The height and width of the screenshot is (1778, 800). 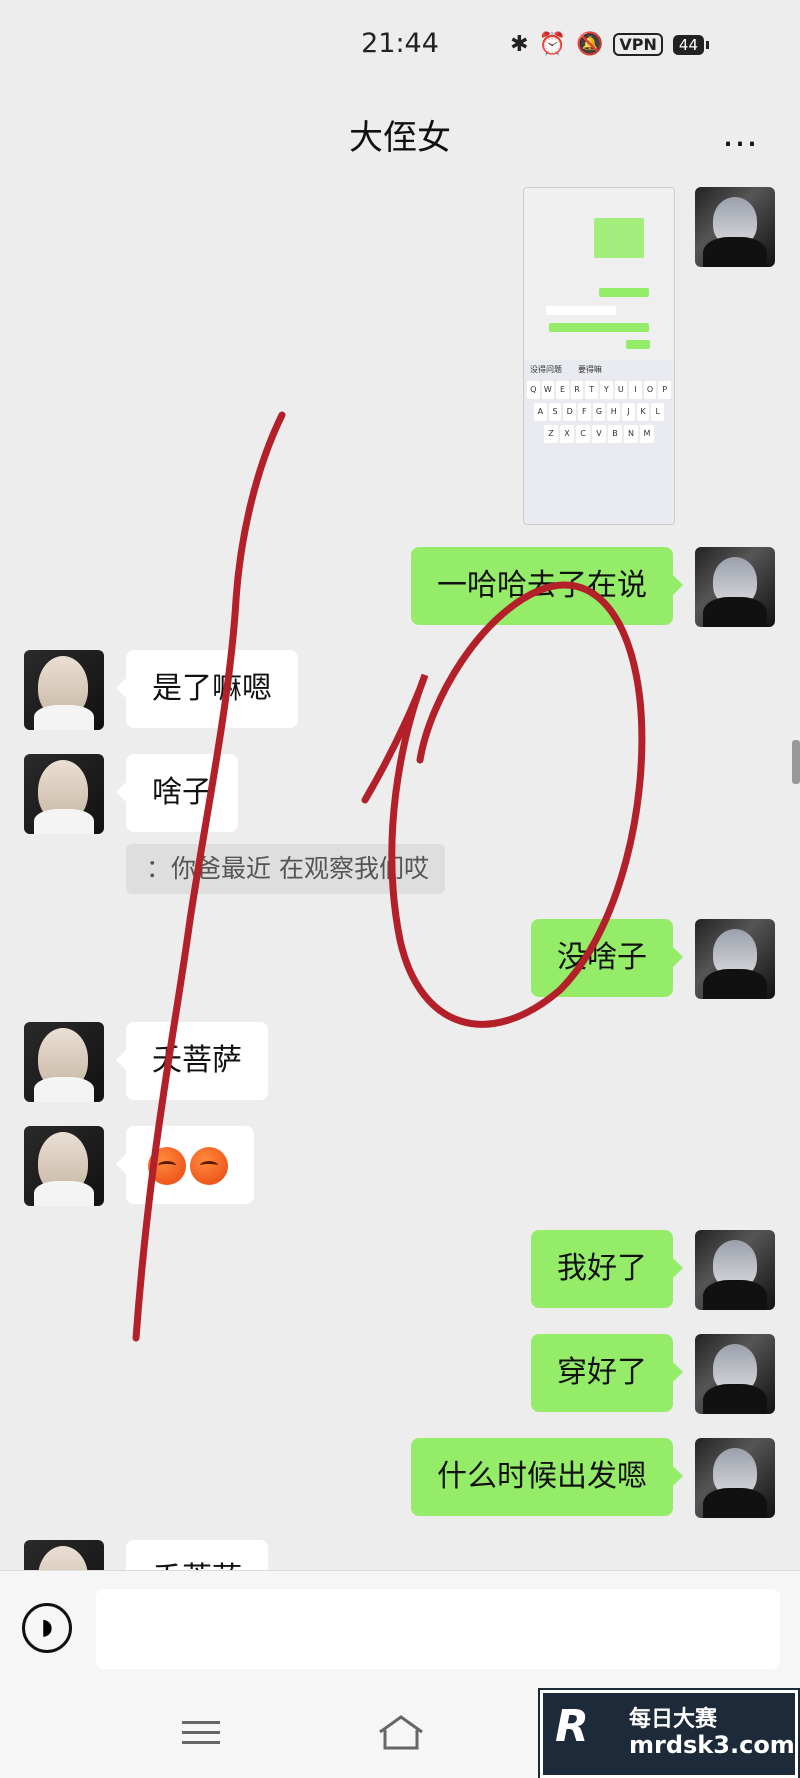 I want to click on kb-key: T, so click(x=591, y=390).